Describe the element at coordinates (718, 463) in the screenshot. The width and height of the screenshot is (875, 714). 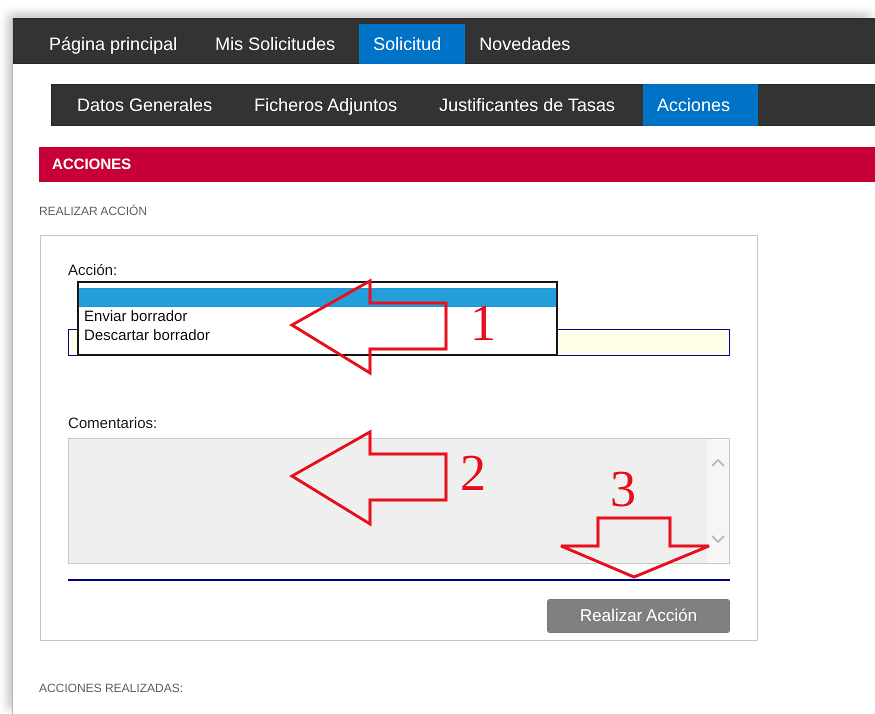
I see `chevron-up-icon` at that location.